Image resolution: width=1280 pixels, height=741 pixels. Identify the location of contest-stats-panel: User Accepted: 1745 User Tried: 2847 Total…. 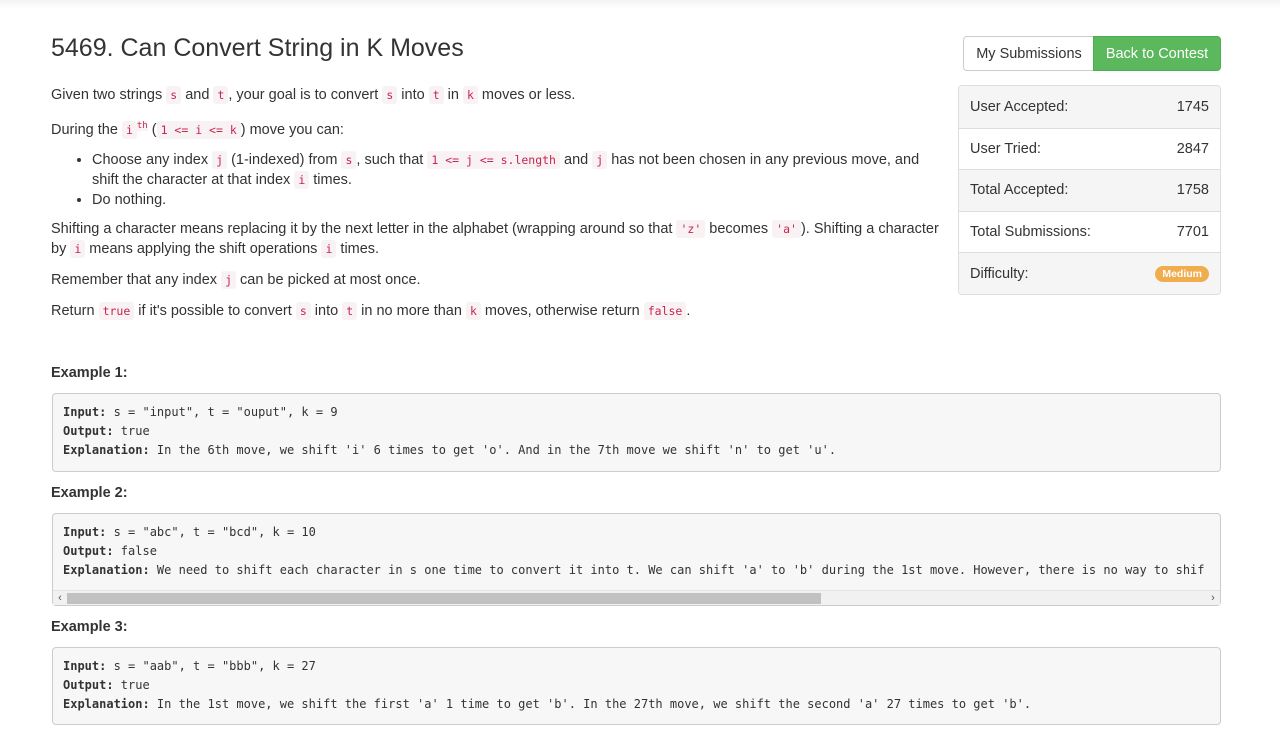
(1089, 190).